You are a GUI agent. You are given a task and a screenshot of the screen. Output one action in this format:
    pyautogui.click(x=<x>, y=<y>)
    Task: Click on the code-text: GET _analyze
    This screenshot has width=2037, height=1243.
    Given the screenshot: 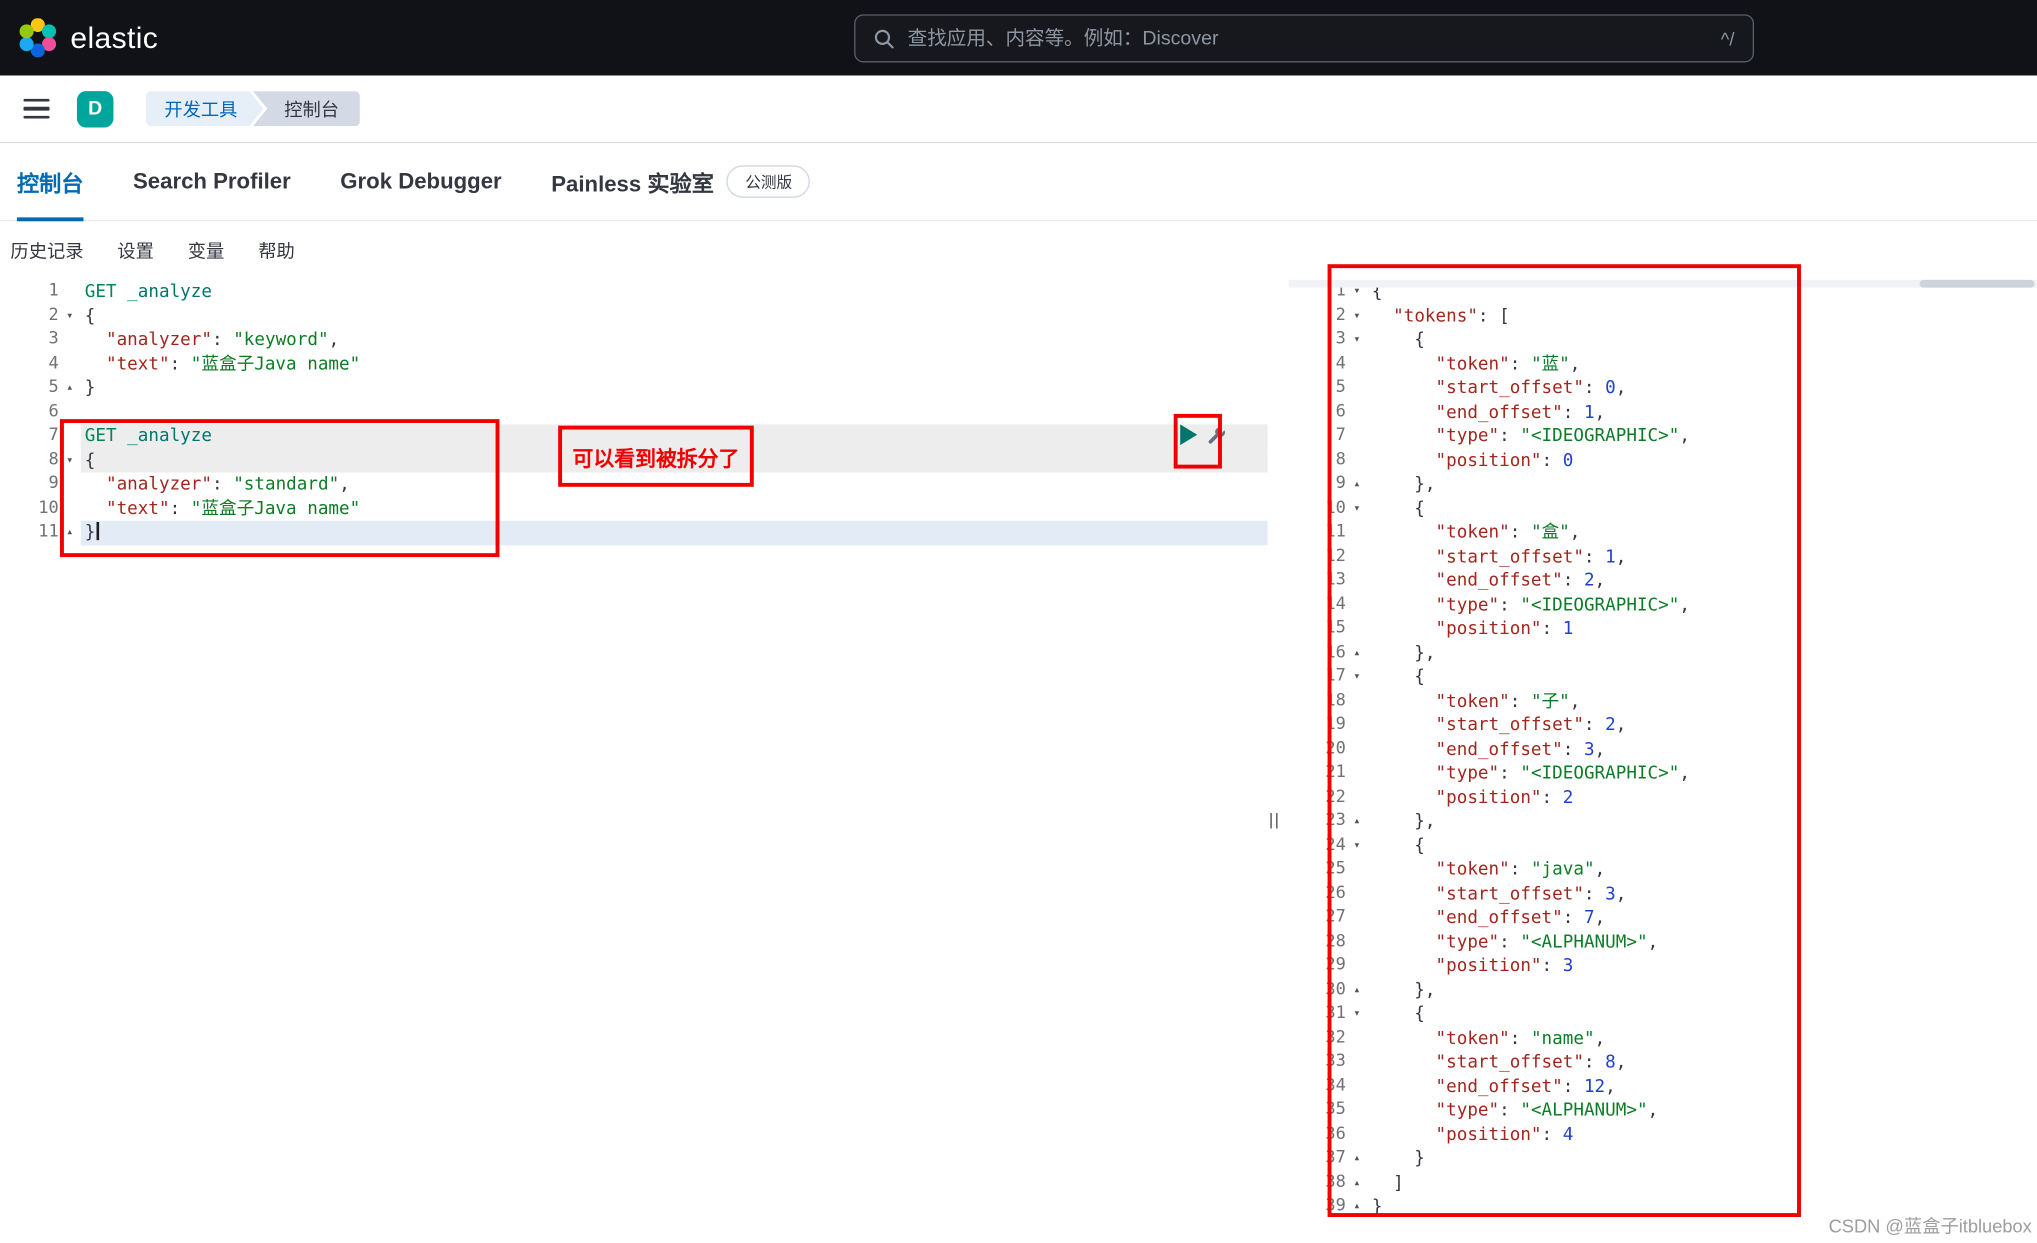 What is the action you would take?
    pyautogui.click(x=674, y=436)
    